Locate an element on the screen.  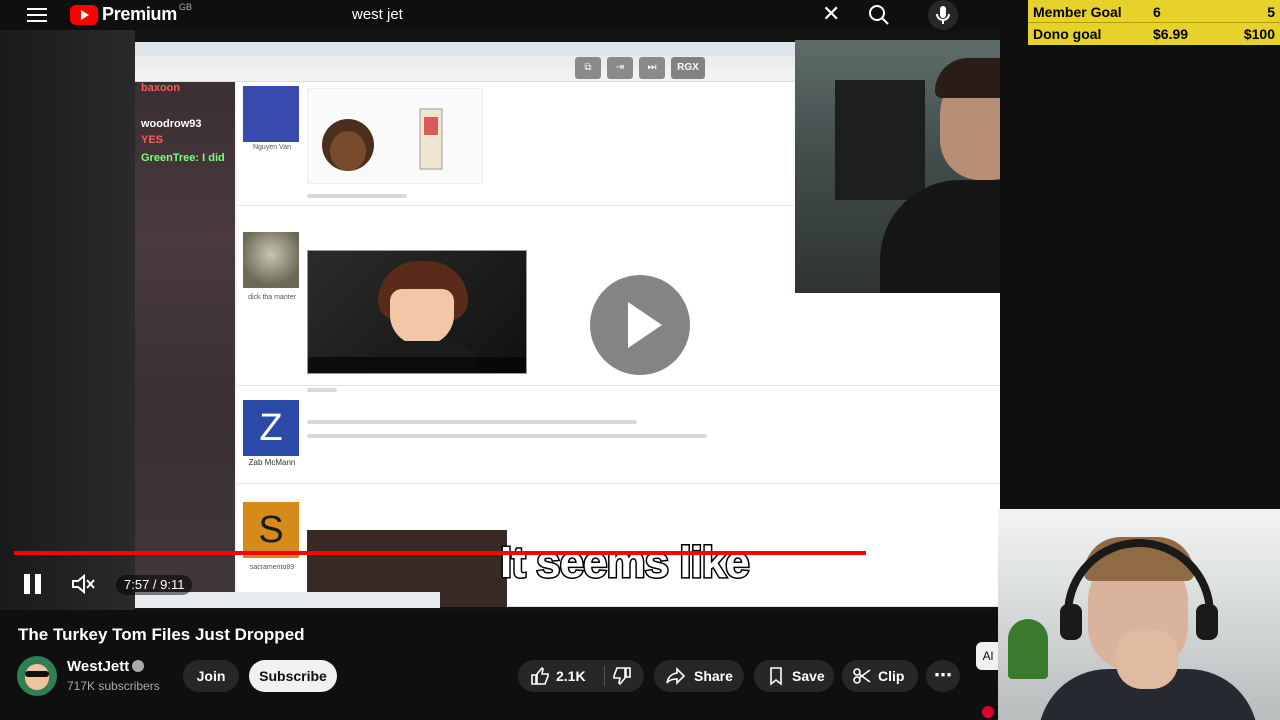
like-dislike-group: 2.1K is located at coordinates (581, 676).